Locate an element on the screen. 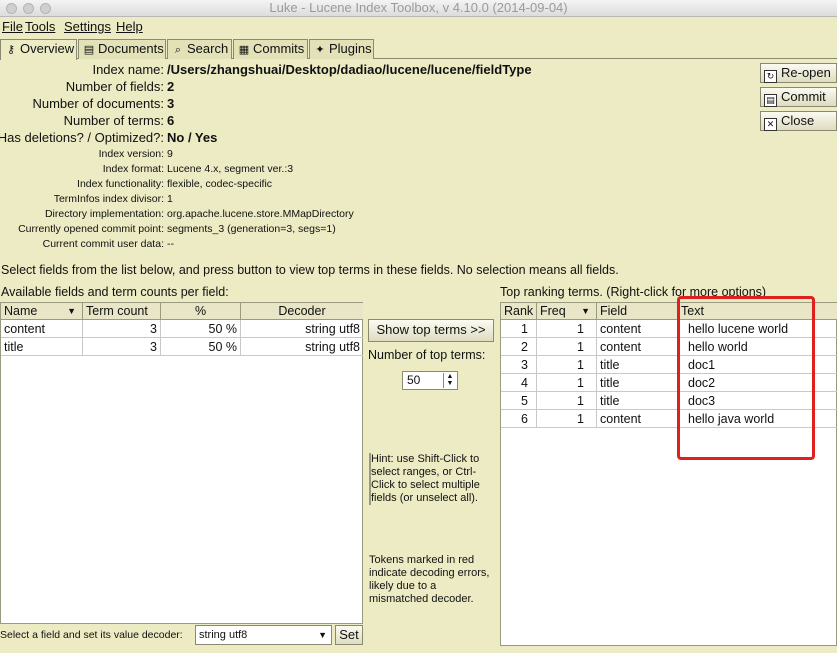  menu-help-label: Help is located at coordinates (129, 26).